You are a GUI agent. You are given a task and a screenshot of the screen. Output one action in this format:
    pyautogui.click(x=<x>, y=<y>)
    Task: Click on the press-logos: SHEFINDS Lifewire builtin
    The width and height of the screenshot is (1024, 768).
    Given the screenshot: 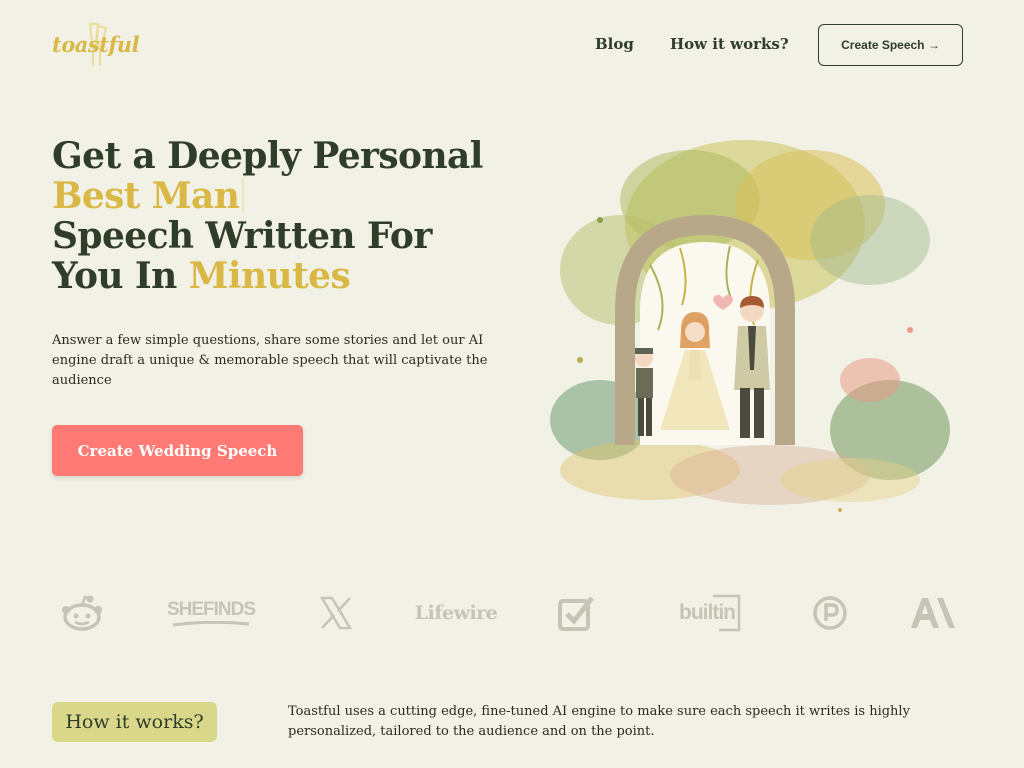 What is the action you would take?
    pyautogui.click(x=508, y=612)
    